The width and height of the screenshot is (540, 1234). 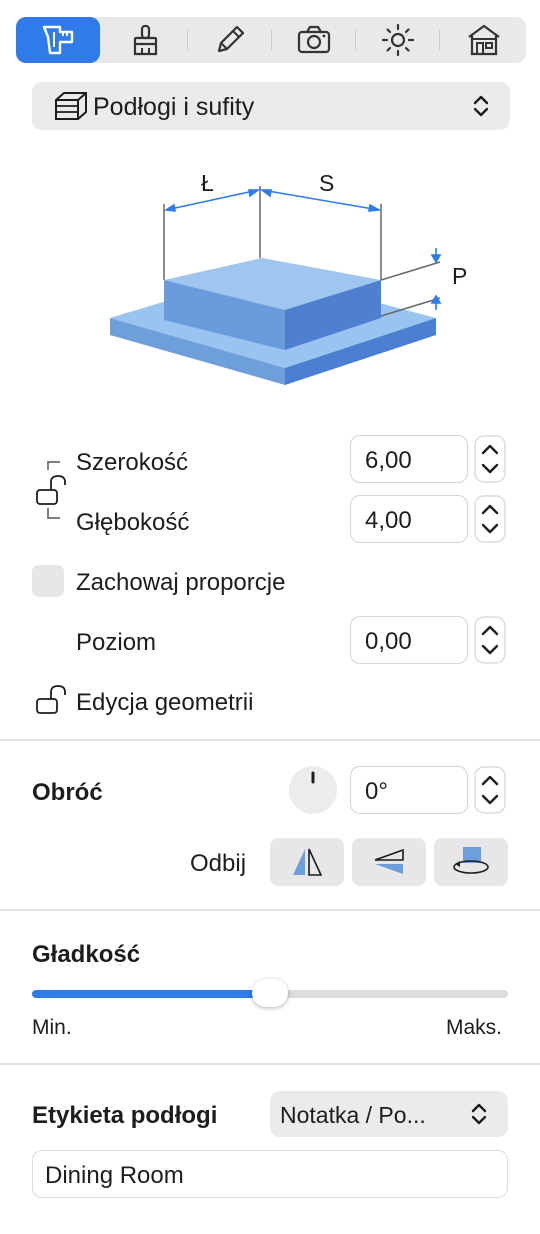 What do you see at coordinates (133, 522) in the screenshot?
I see `depth-label: Głębokość` at bounding box center [133, 522].